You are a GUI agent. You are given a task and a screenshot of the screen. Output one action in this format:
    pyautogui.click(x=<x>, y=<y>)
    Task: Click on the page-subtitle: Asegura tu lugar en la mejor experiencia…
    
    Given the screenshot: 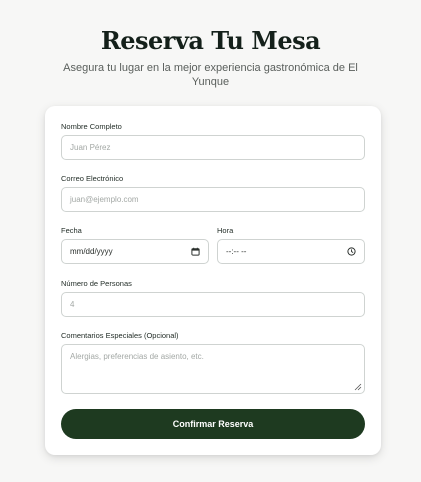 What is the action you would take?
    pyautogui.click(x=210, y=75)
    